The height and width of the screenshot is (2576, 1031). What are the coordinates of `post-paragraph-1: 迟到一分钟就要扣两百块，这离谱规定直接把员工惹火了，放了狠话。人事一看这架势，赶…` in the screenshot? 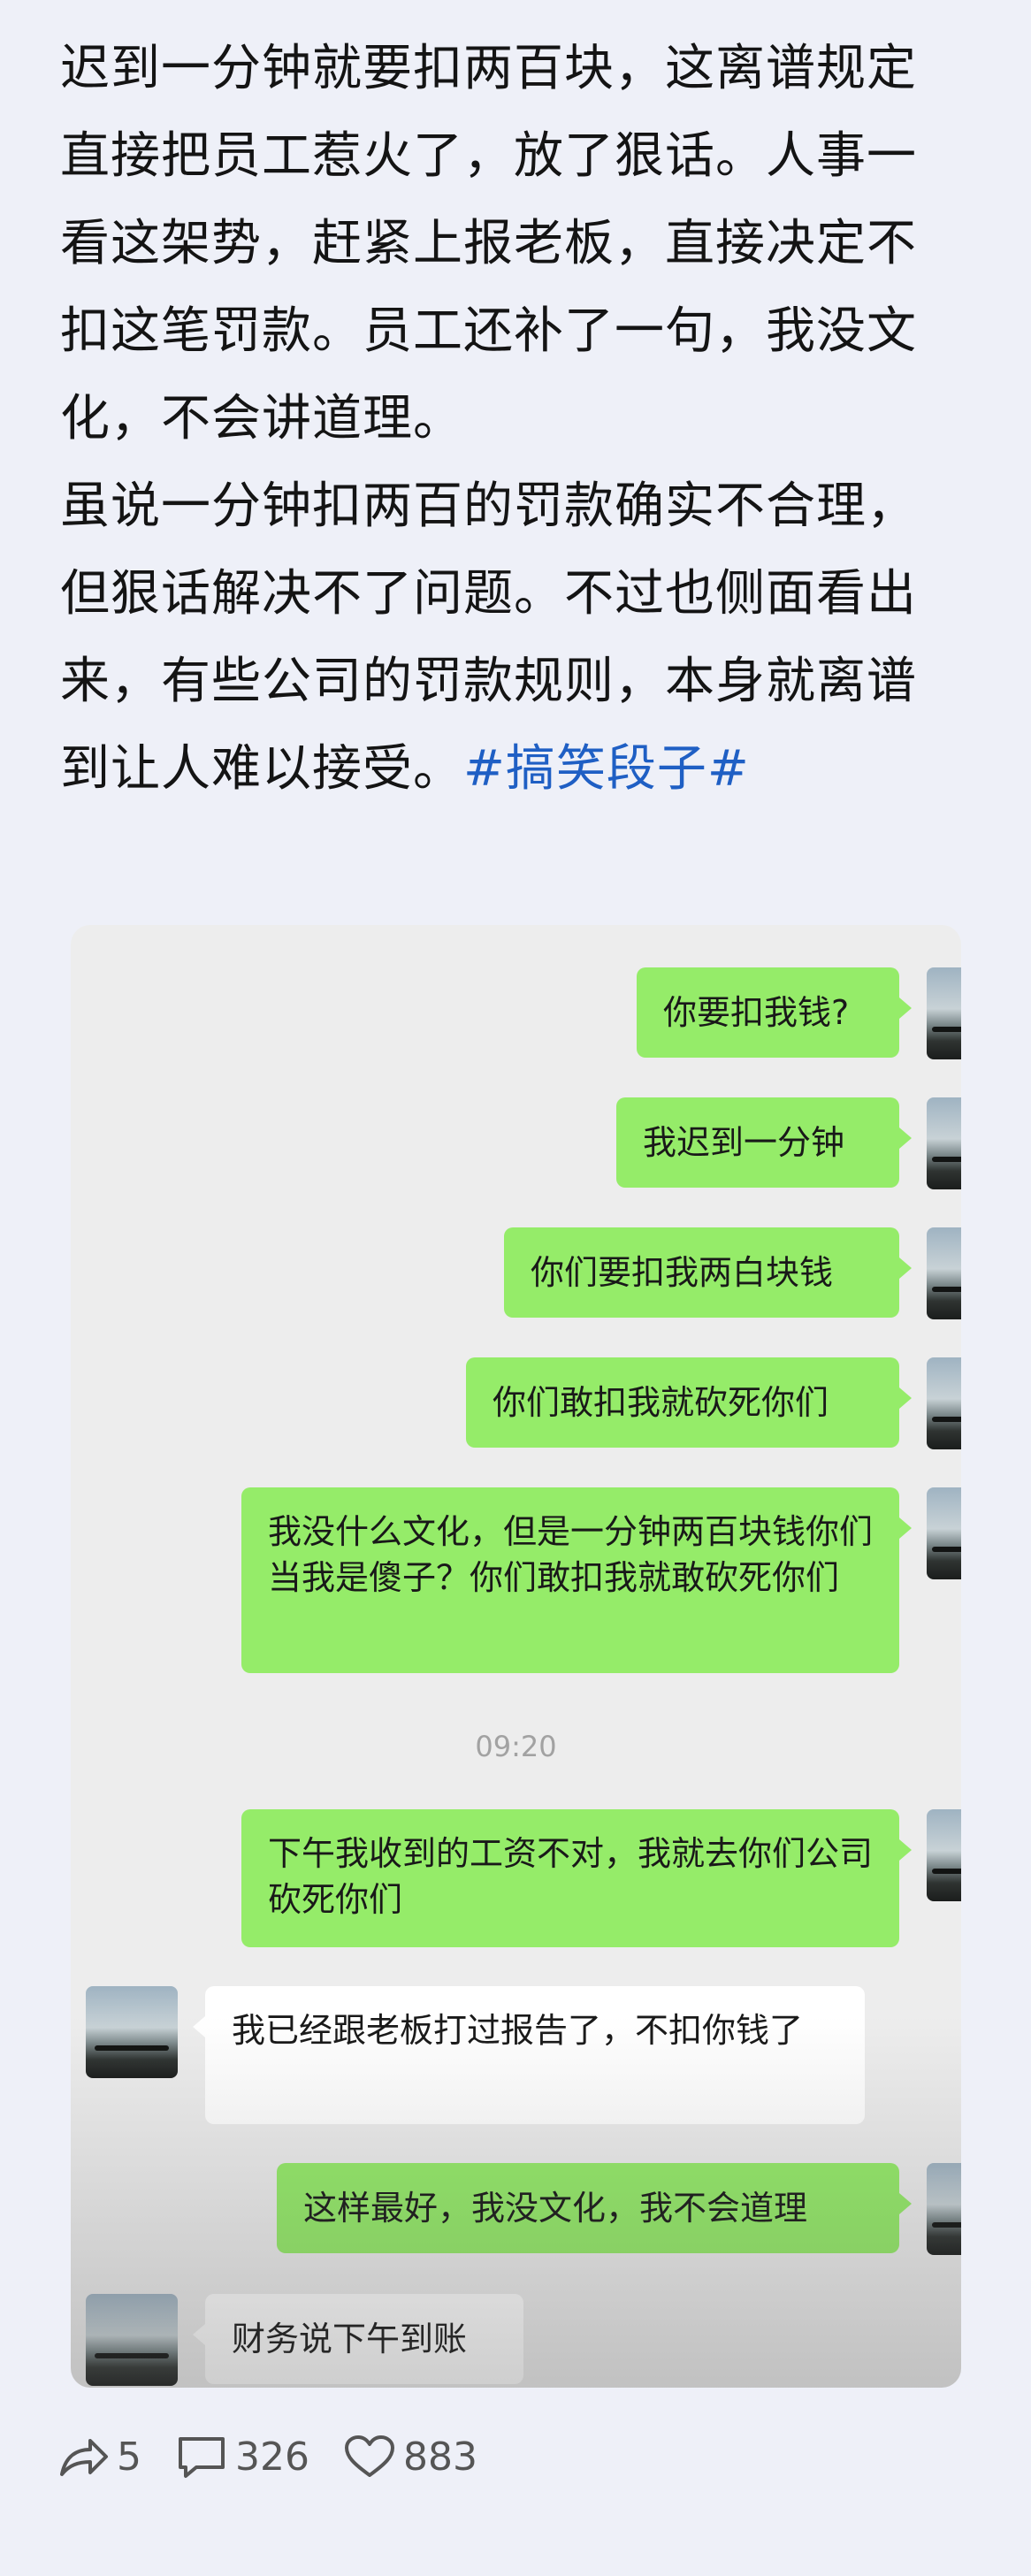 It's located at (488, 244).